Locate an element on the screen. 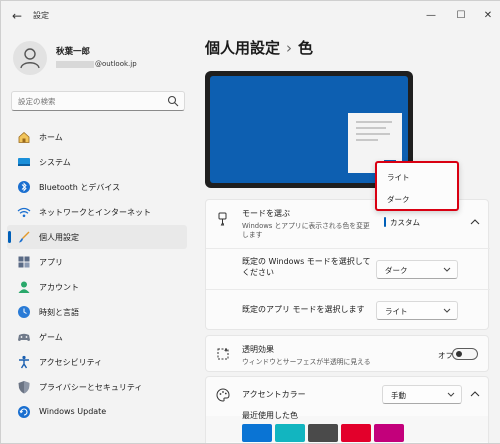 This screenshot has height=444, width=500. windows-mode-value: ダーク is located at coordinates (396, 270).